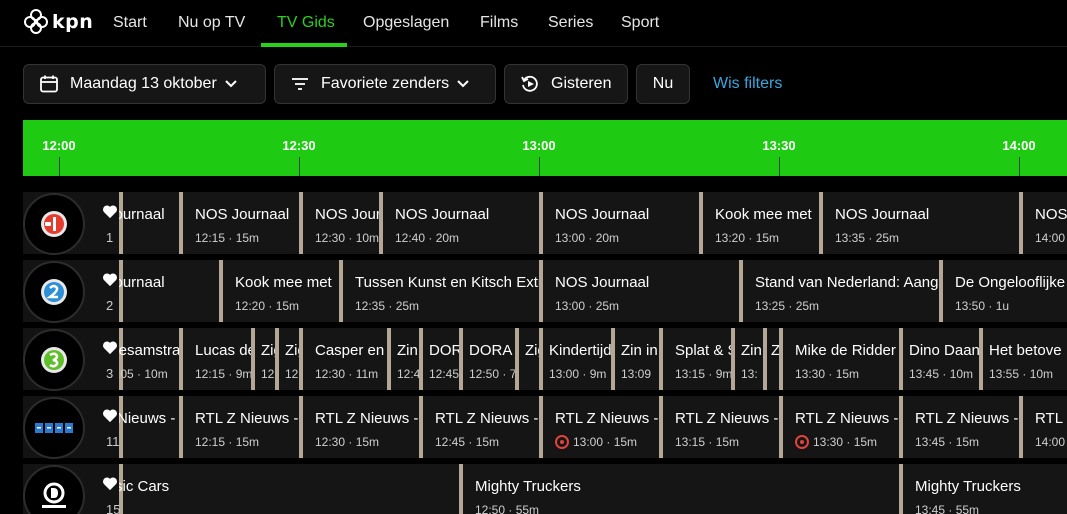 Image resolution: width=1067 pixels, height=514 pixels. I want to click on program-title: Gesamstraat, so click(149, 350).